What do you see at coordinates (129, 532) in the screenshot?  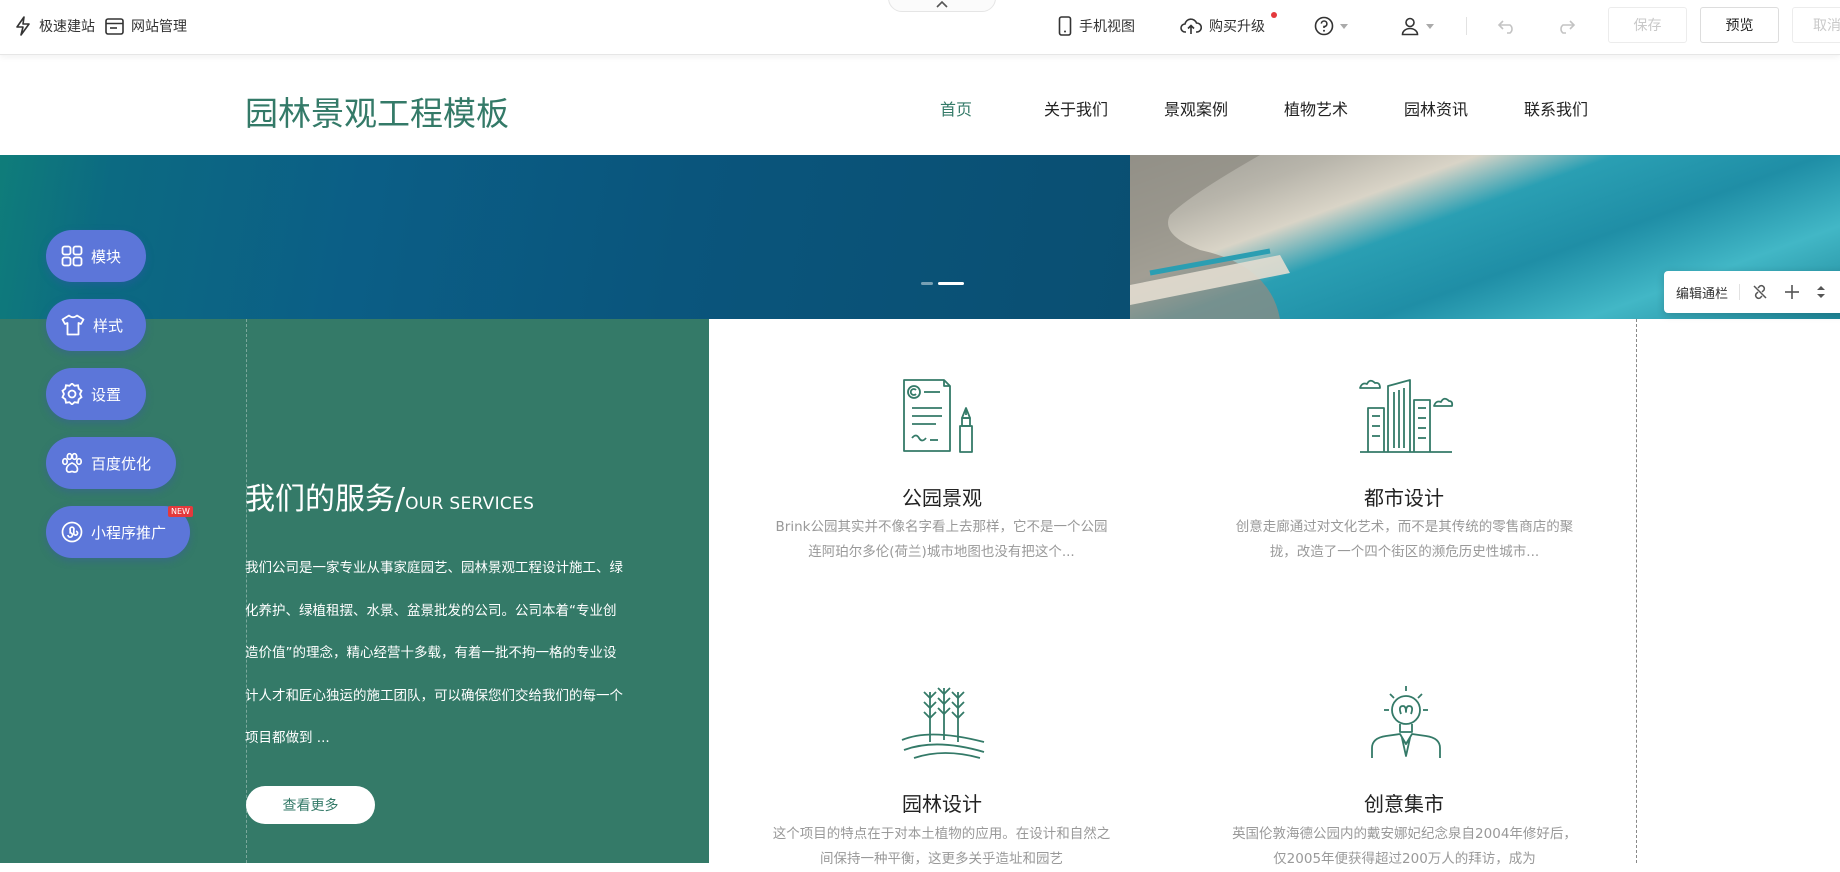 I see `side-menu-mini-program-label: 小程序推广` at bounding box center [129, 532].